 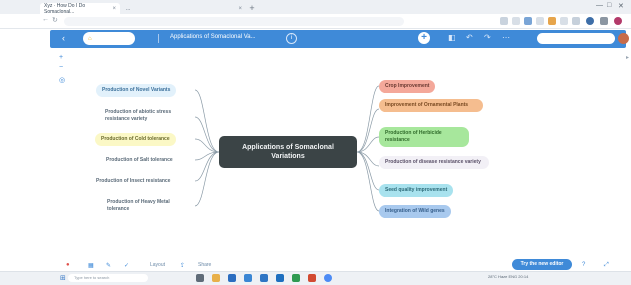 I want to click on try-new-editor-button: Try the new editor, so click(x=542, y=264).